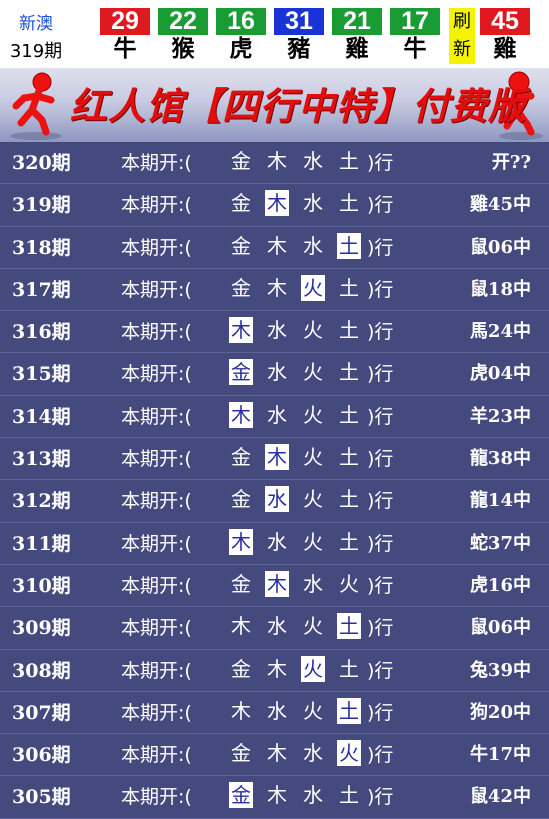 Image resolution: width=549 pixels, height=819 pixels. I want to click on result-text: 龍38中, so click(500, 459).